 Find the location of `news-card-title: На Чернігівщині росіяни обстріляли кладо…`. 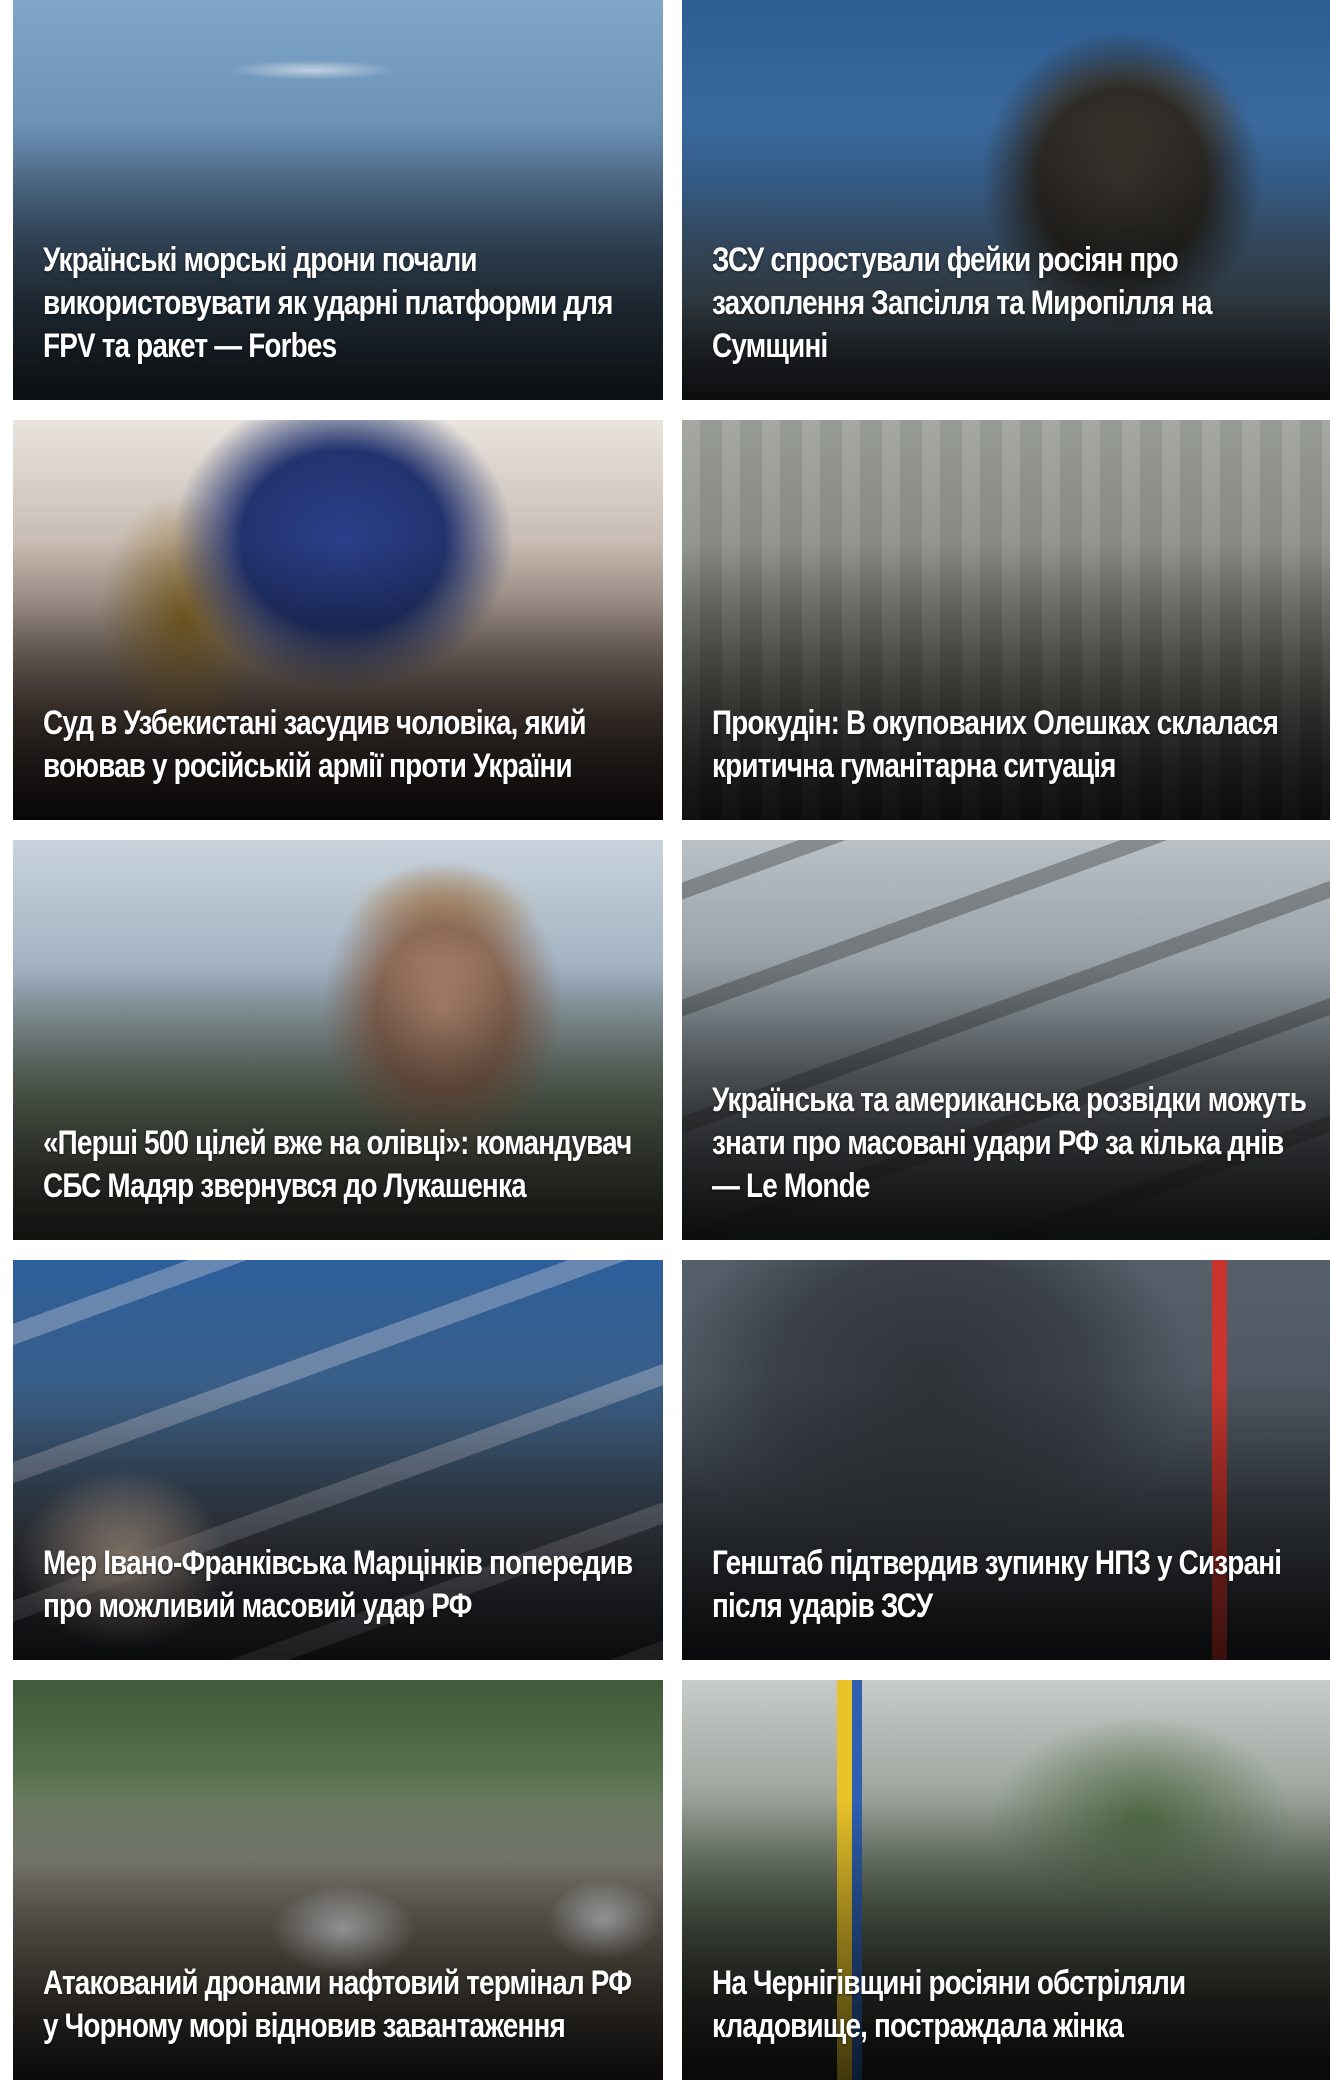

news-card-title: На Чернігівщині росіяни обстріляли кладо… is located at coordinates (1011, 2005).